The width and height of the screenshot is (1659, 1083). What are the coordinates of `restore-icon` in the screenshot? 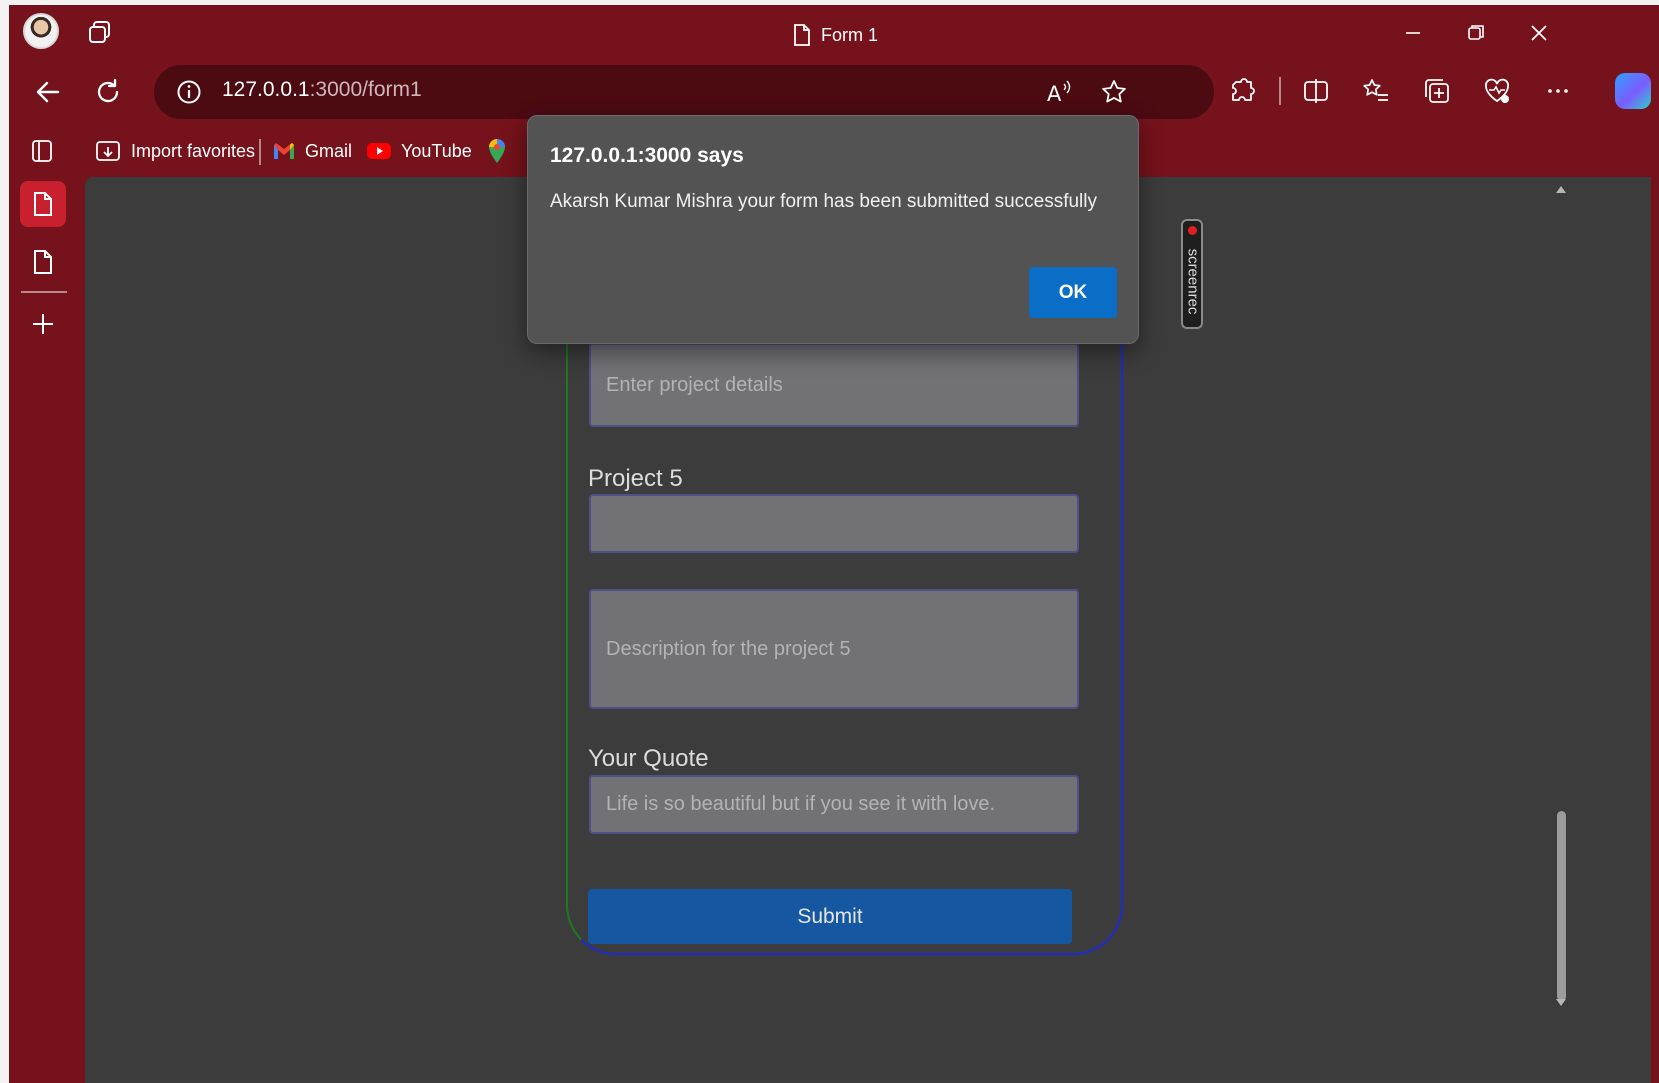 It's located at (1476, 33).